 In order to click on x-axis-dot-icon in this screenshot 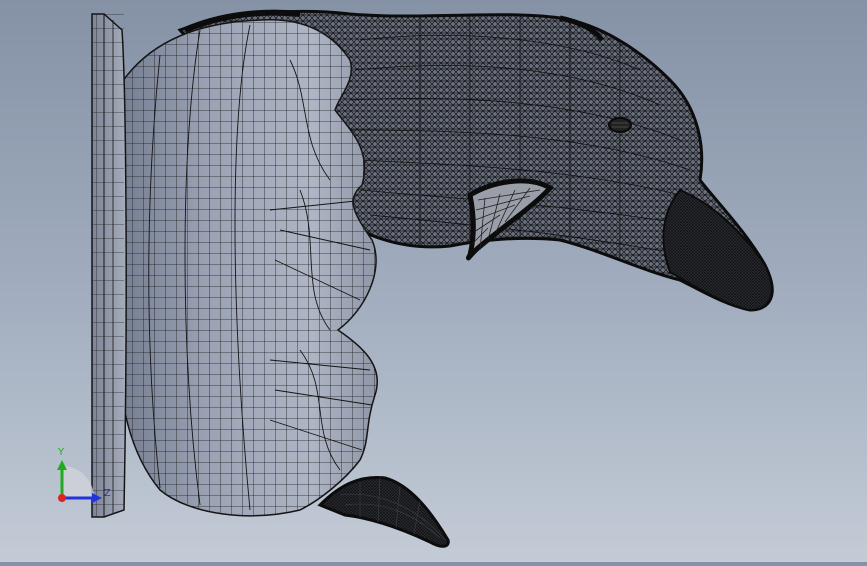, I will do `click(62, 498)`.